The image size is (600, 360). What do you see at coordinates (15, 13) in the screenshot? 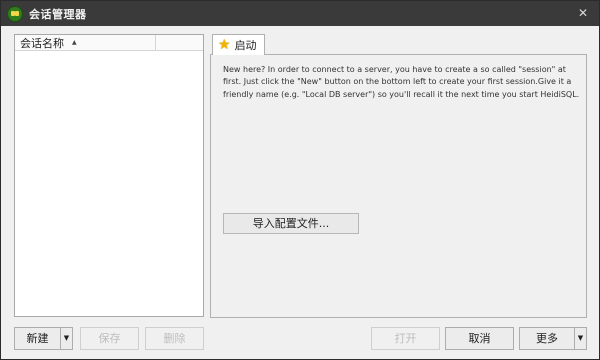
I see `heidisql-app-icon` at bounding box center [15, 13].